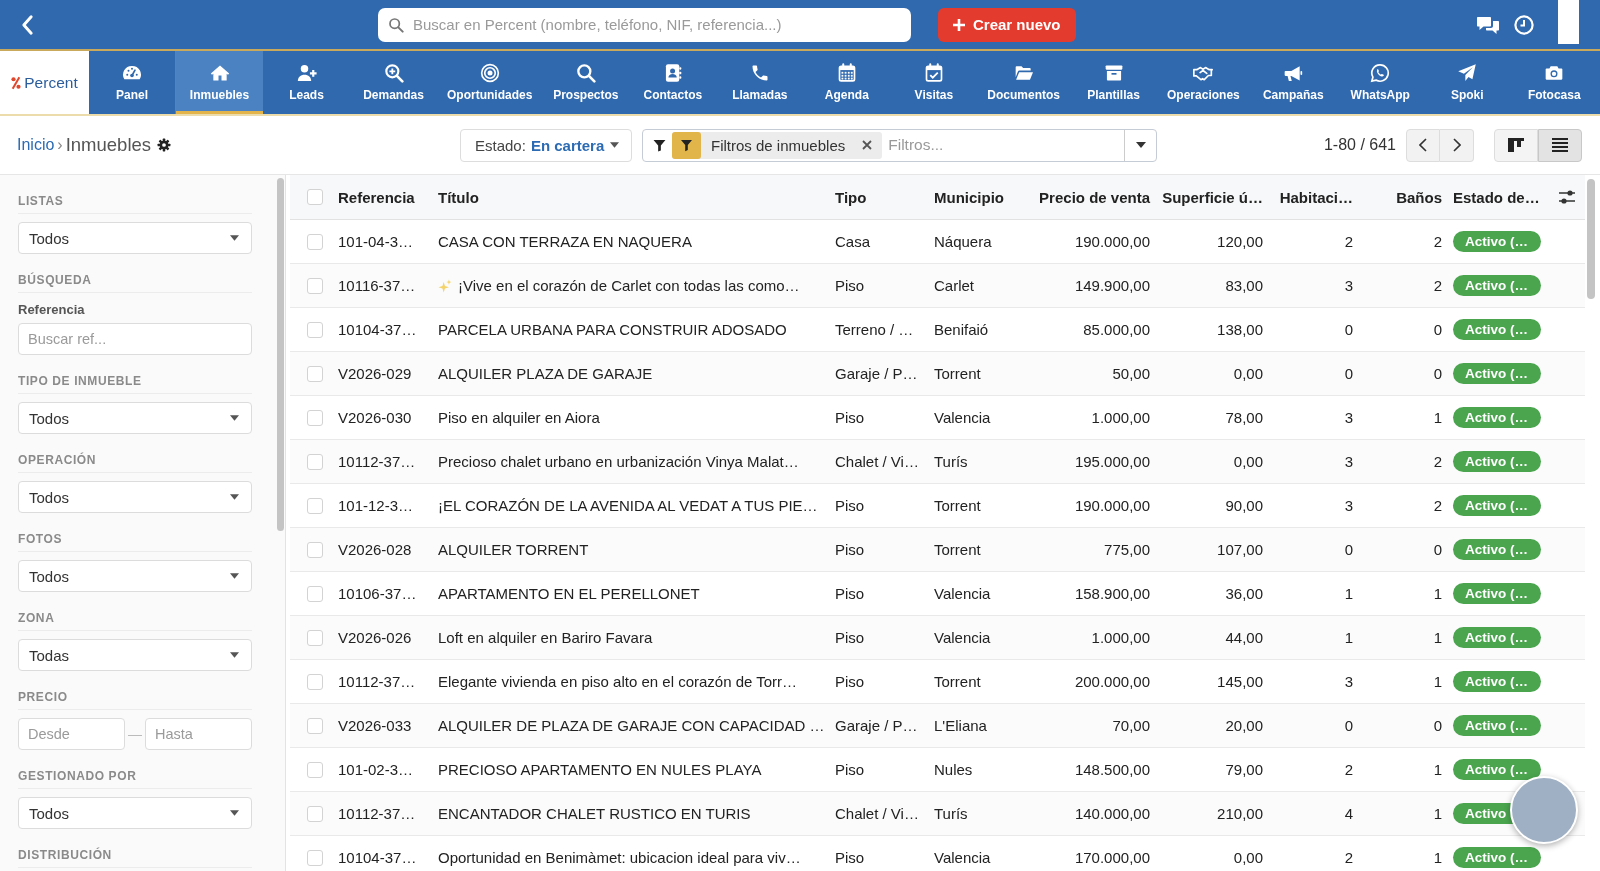  I want to click on filter-chip: Filtros de inmuebles, so click(777, 145).